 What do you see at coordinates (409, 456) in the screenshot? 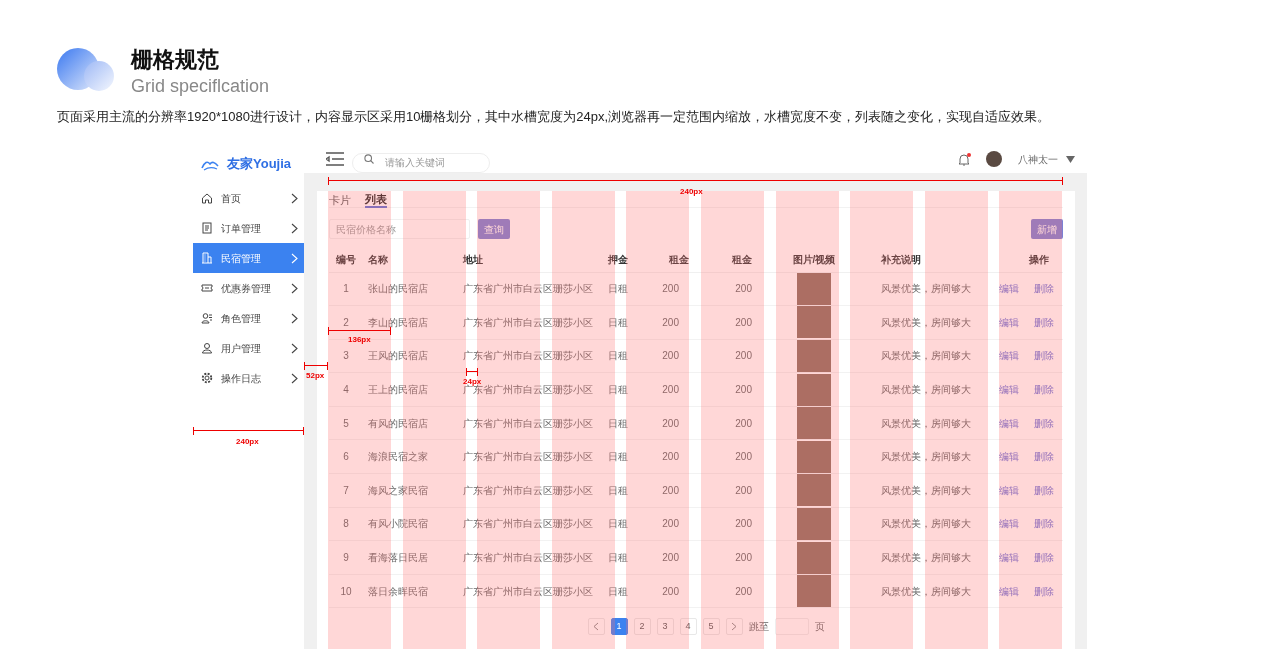
I see `table-cell: 海浪民宿之家` at bounding box center [409, 456].